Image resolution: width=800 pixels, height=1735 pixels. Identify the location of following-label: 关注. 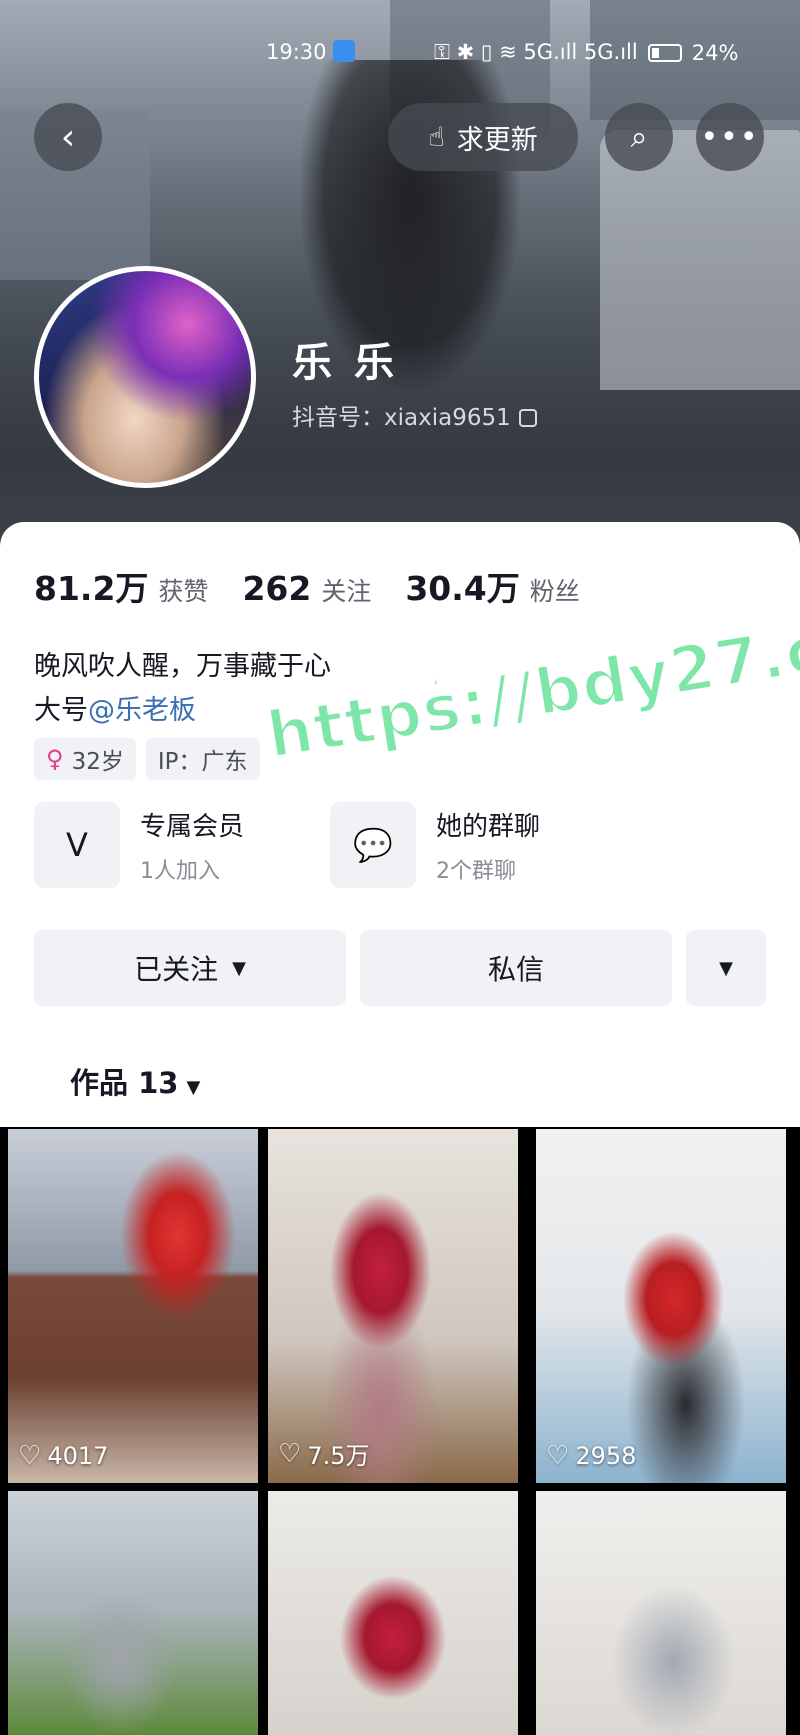
(346, 590).